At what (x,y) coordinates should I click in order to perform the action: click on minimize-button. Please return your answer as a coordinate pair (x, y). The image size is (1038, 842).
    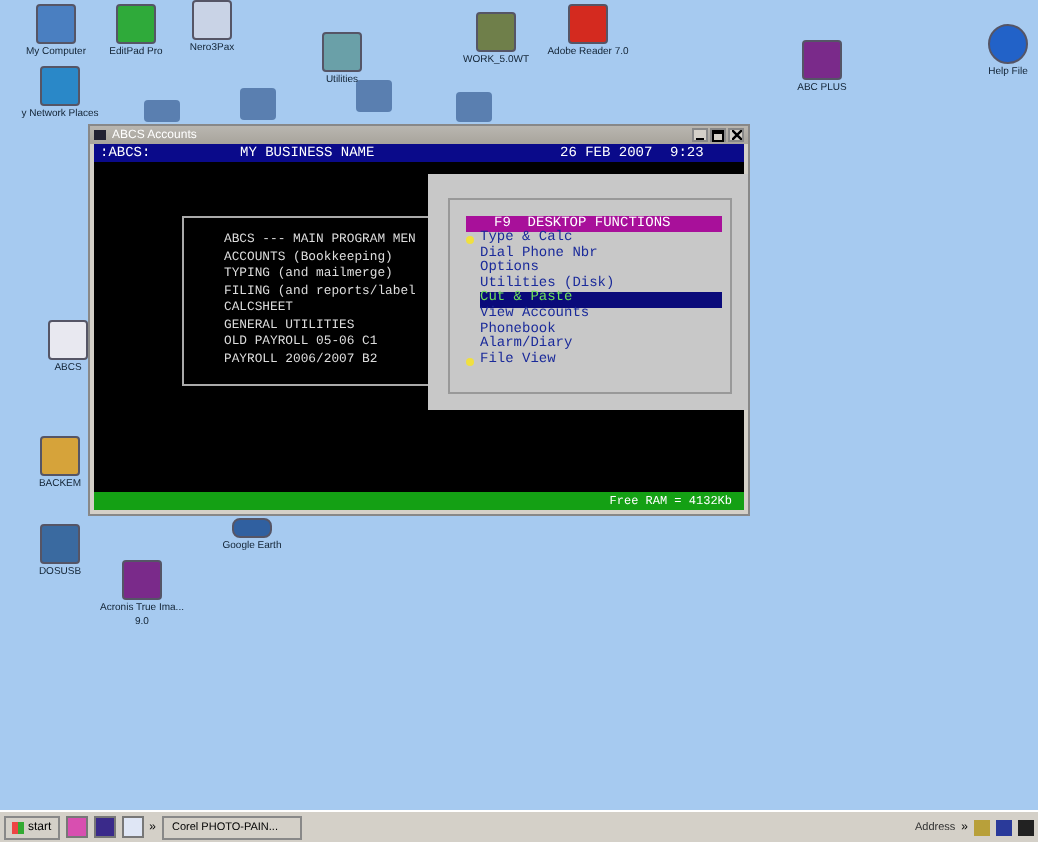
    Looking at the image, I should click on (700, 135).